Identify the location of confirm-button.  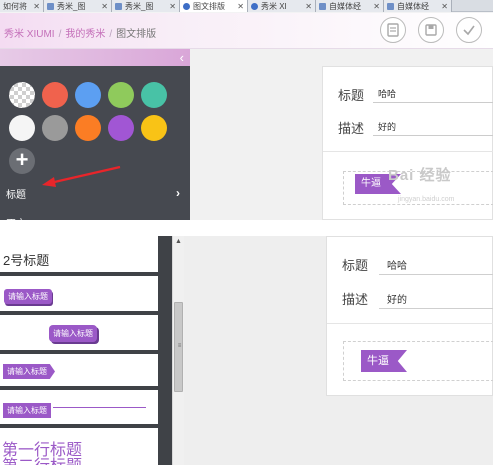
(469, 30).